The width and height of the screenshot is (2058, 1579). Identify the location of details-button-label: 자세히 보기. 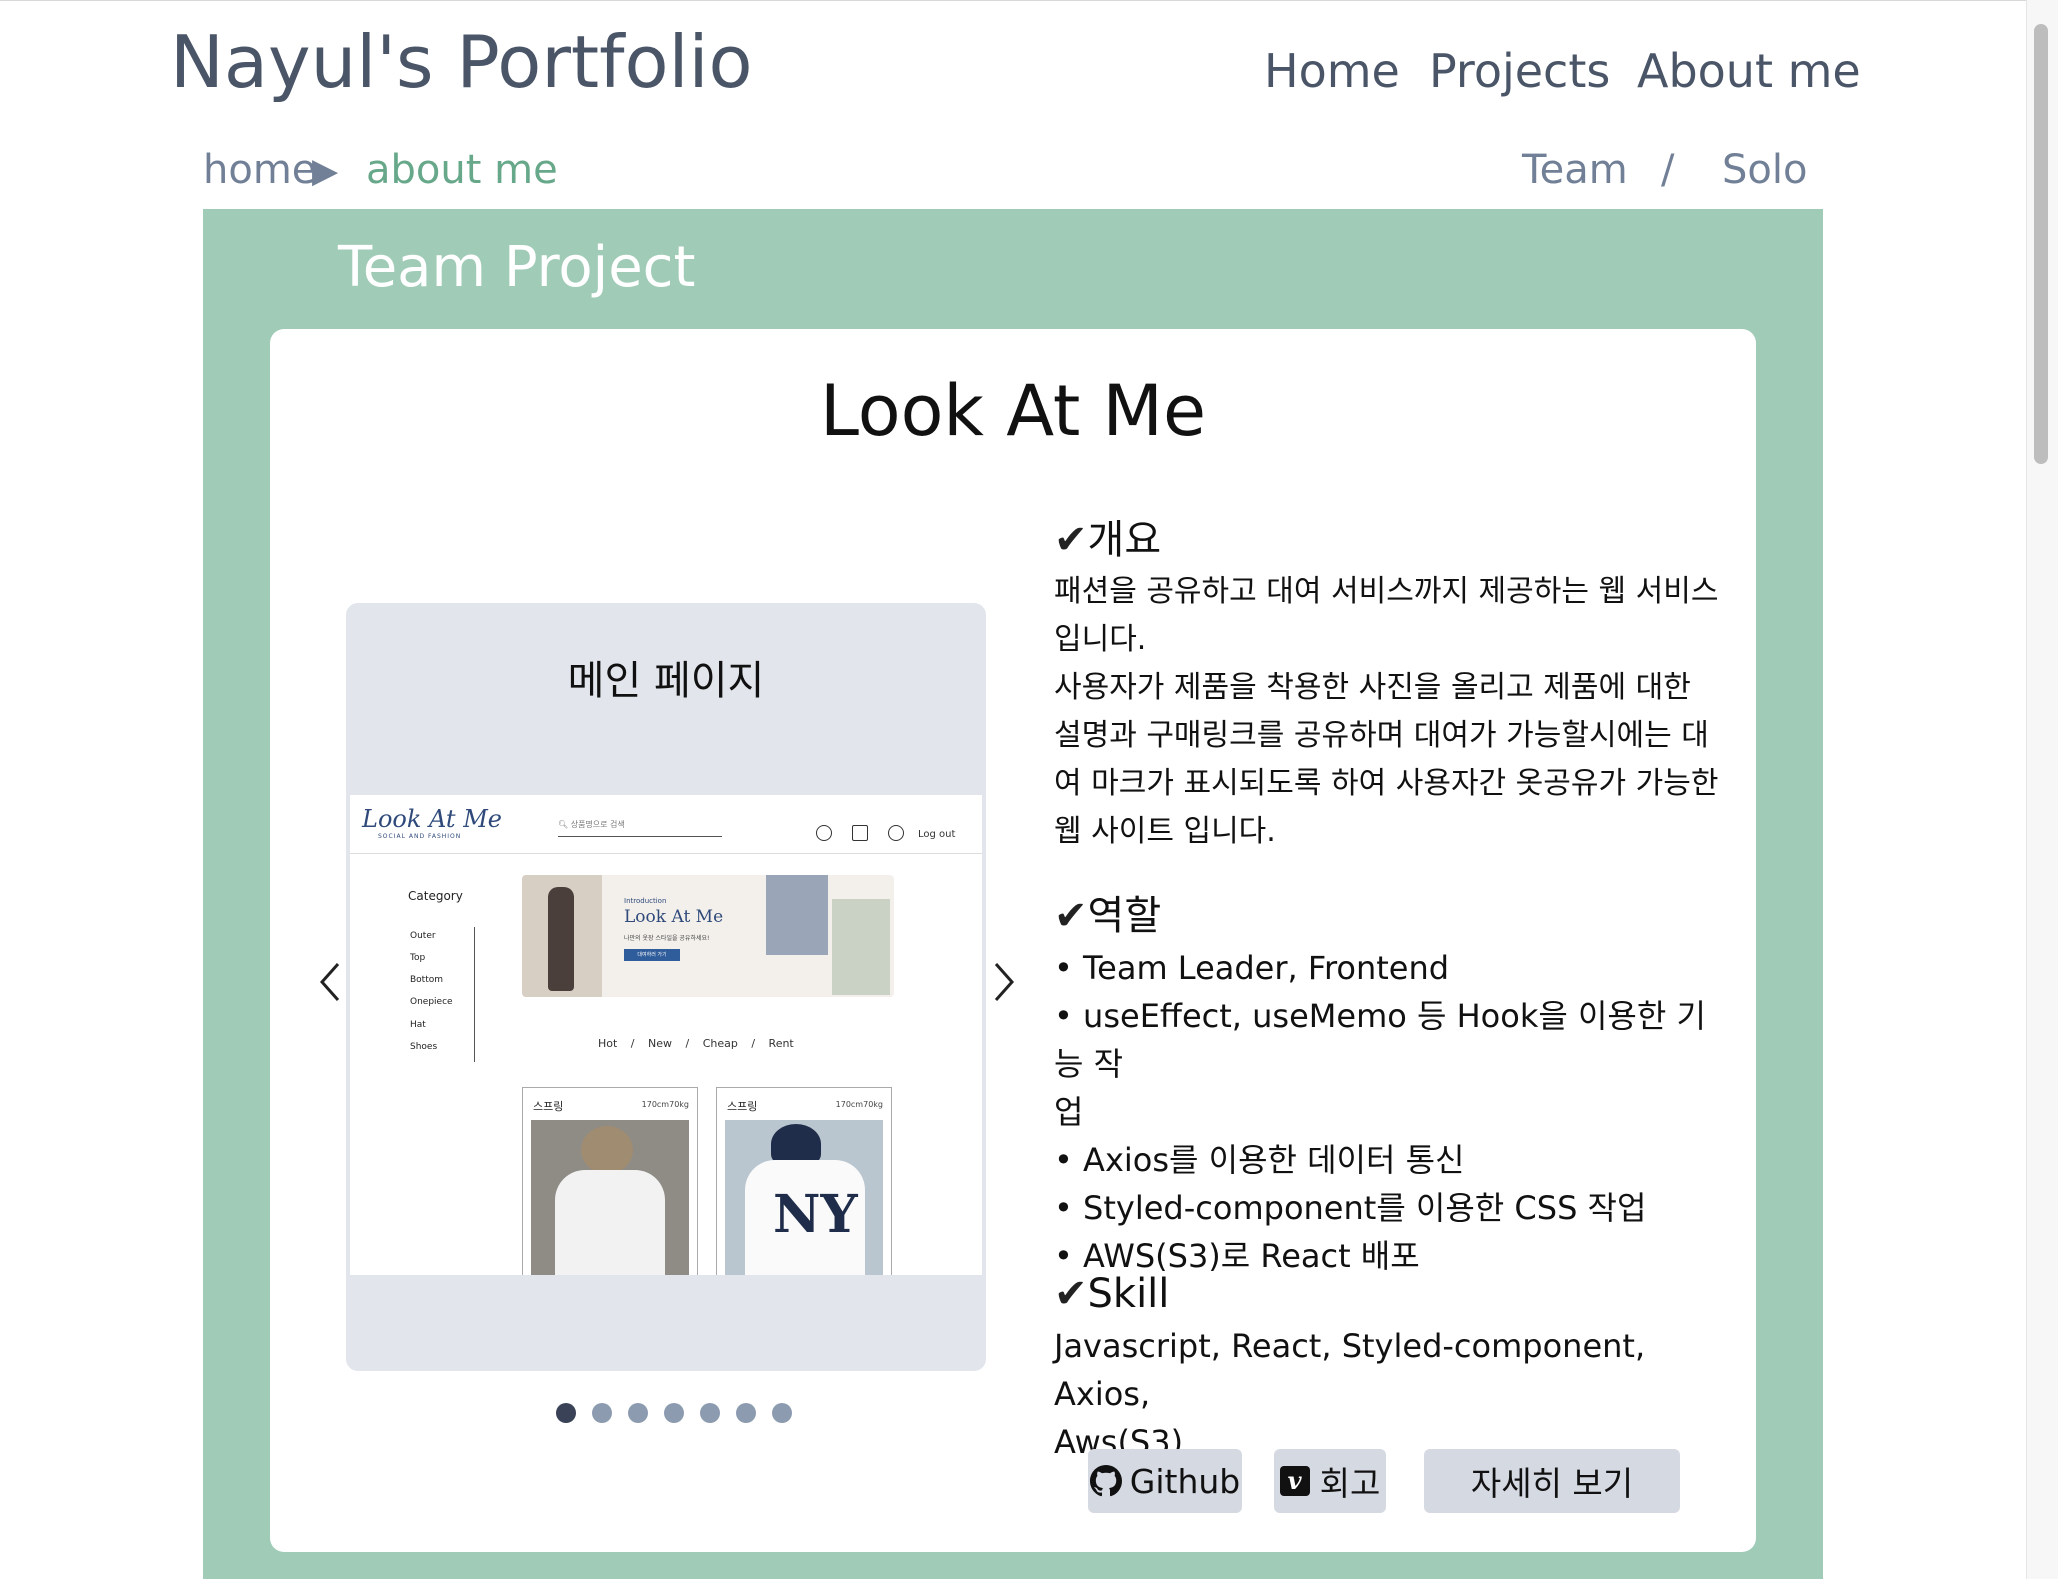
(1552, 1483).